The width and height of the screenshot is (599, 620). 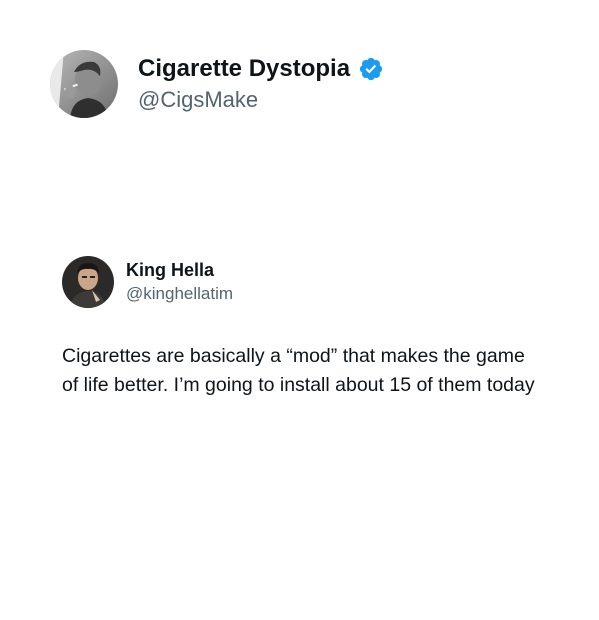 What do you see at coordinates (371, 69) in the screenshot?
I see `verified-badge-icon` at bounding box center [371, 69].